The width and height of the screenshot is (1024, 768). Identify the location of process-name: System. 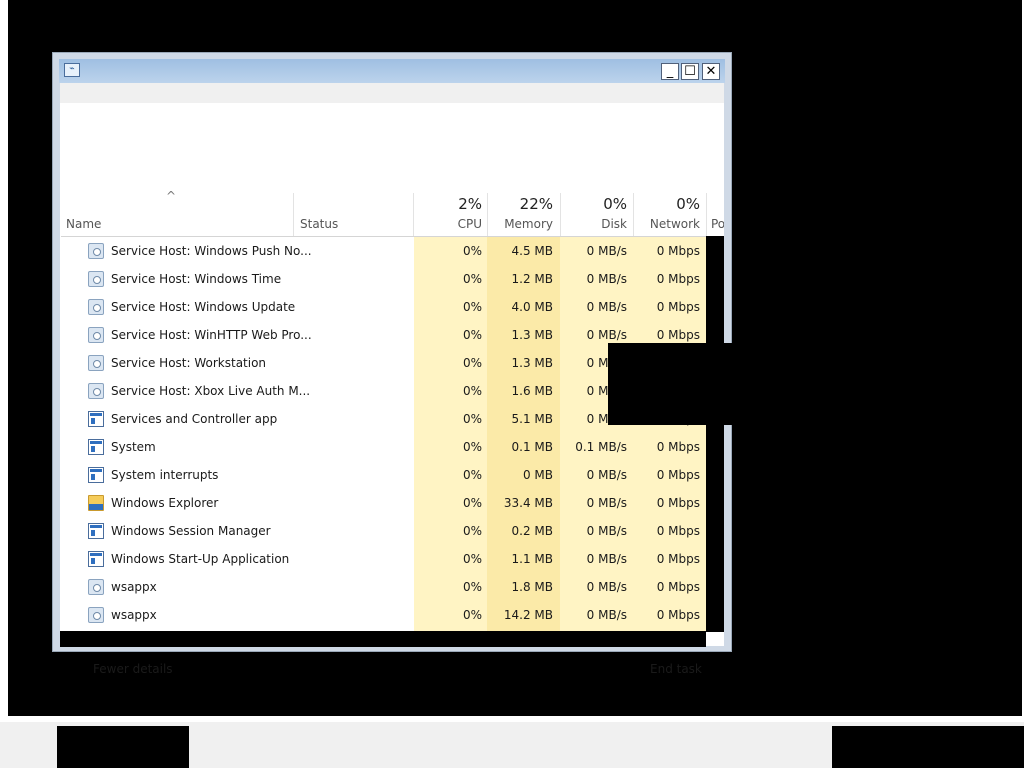
(133, 447).